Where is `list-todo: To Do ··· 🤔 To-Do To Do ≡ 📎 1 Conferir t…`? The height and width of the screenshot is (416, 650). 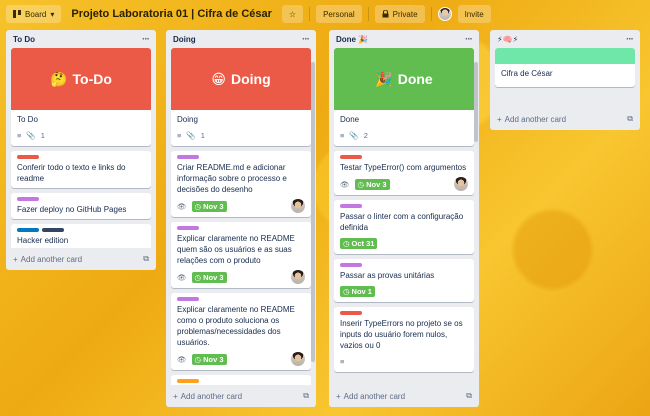
list-todo: To Do ··· 🤔 To-Do To Do ≡ 📎 1 Conferir t… is located at coordinates (81, 150).